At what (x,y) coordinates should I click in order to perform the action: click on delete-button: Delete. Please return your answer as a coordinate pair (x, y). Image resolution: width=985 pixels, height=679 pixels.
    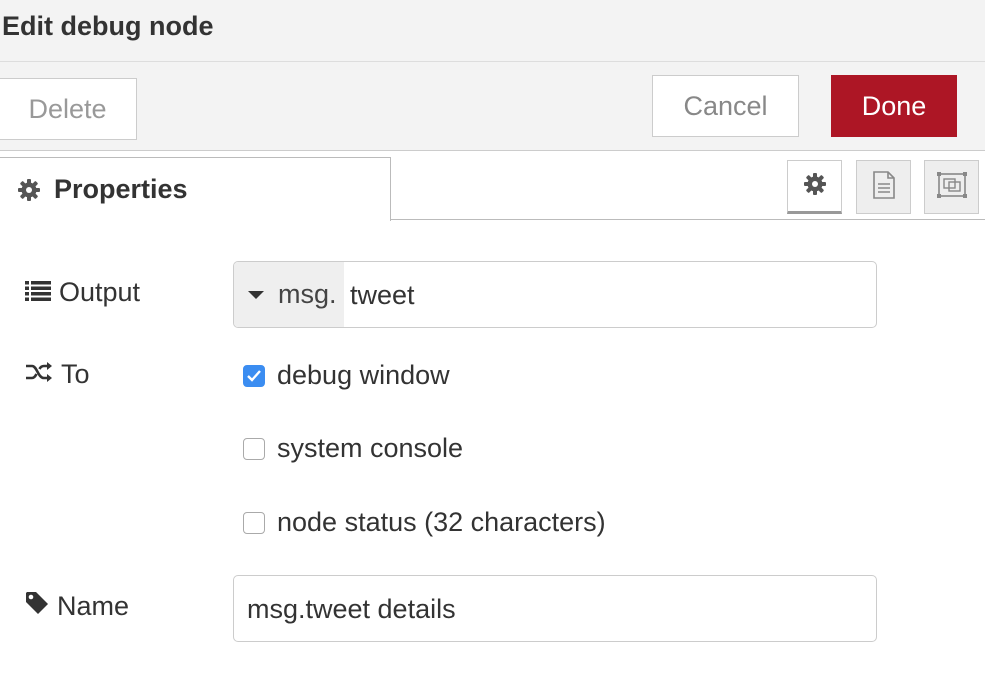
    Looking at the image, I should click on (68, 109).